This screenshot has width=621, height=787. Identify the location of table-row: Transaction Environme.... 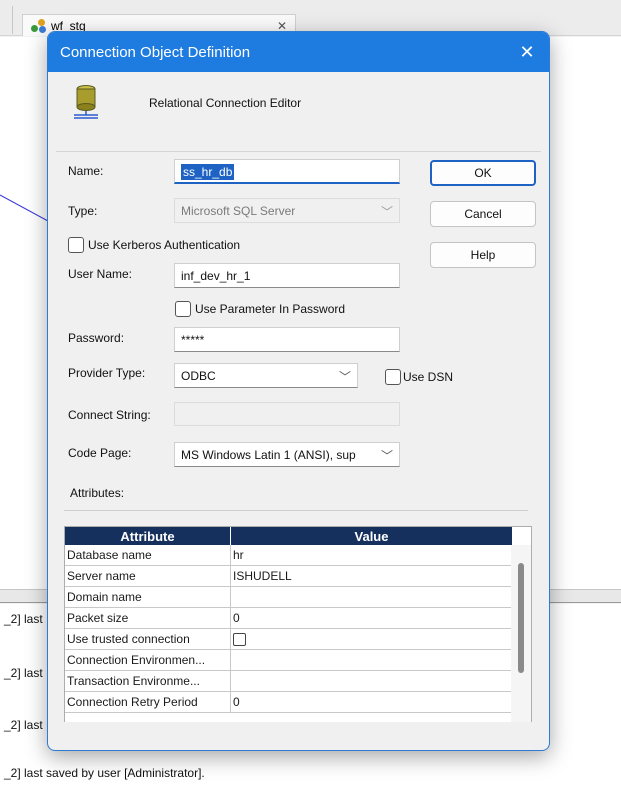
(289, 681).